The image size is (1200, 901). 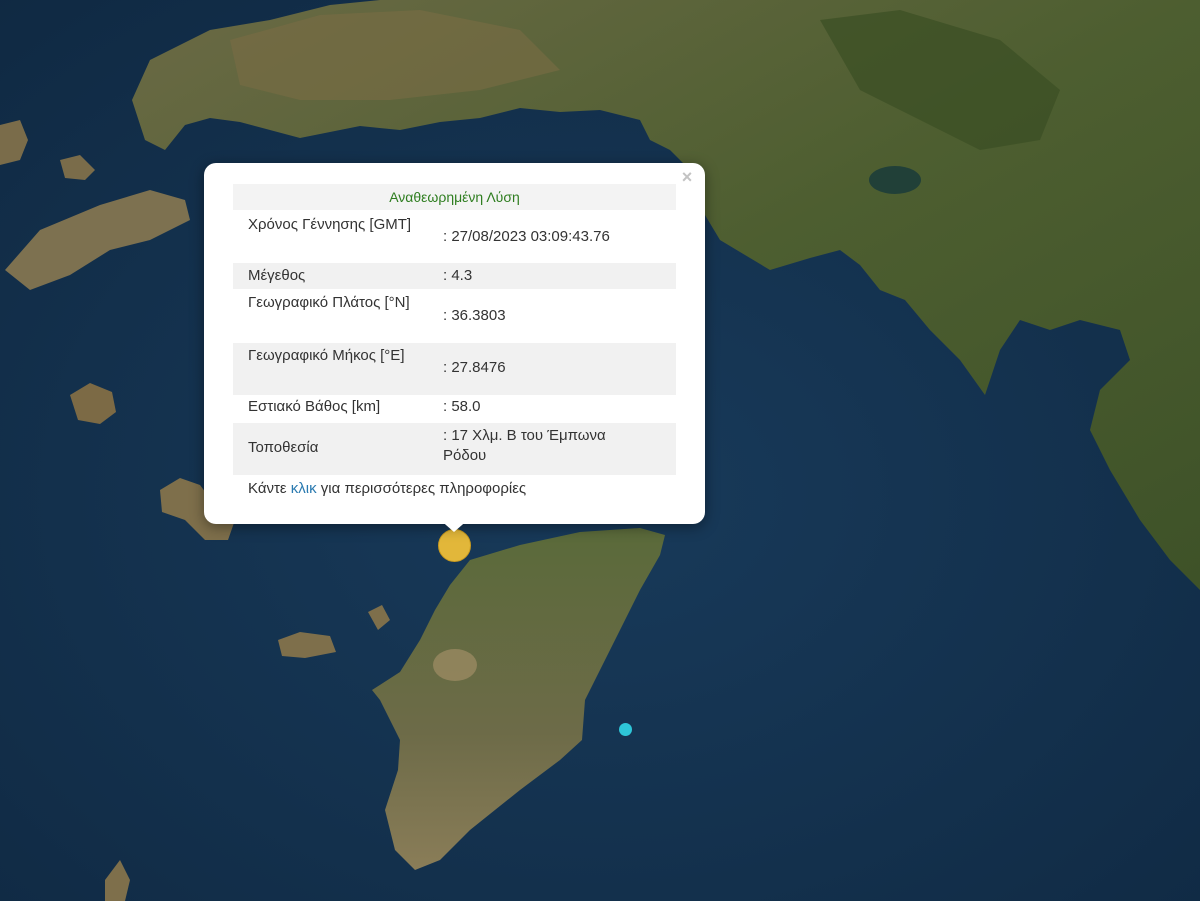 I want to click on row-longitude: Γεωγραφικό Μήκος [°E] : 27.8476, so click(x=454, y=369).